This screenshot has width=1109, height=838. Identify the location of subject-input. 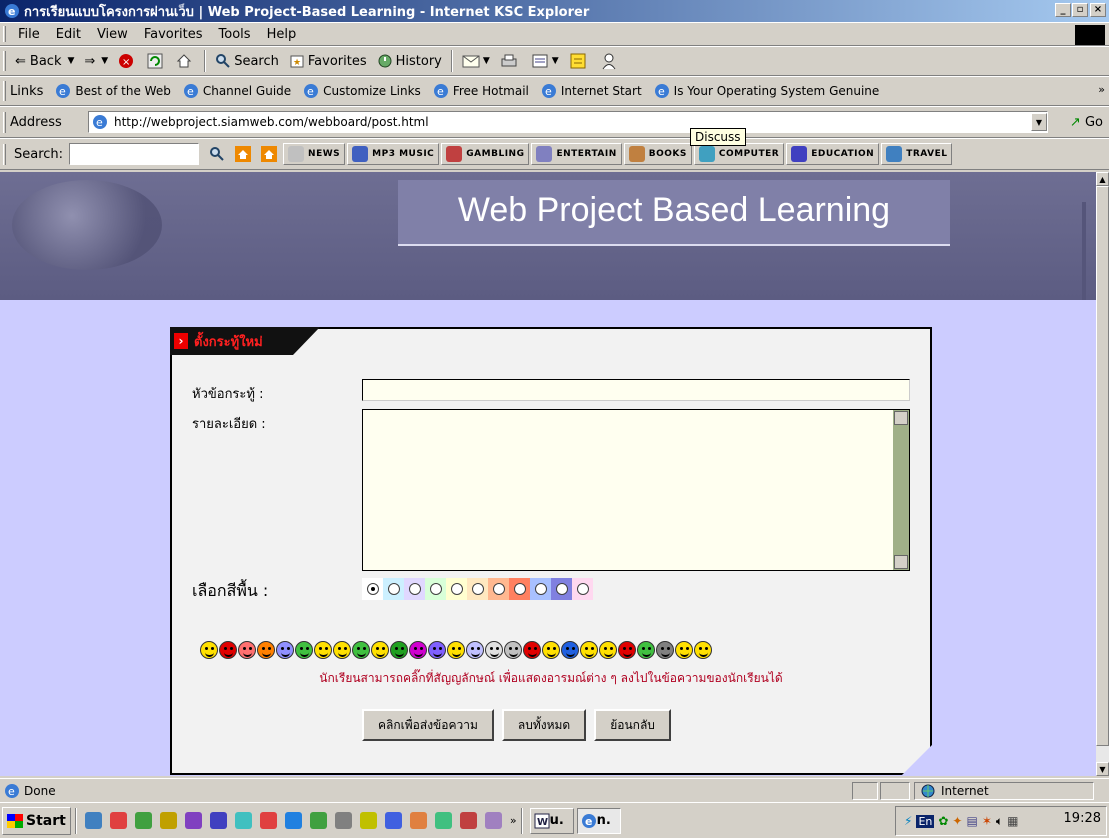
(636, 390).